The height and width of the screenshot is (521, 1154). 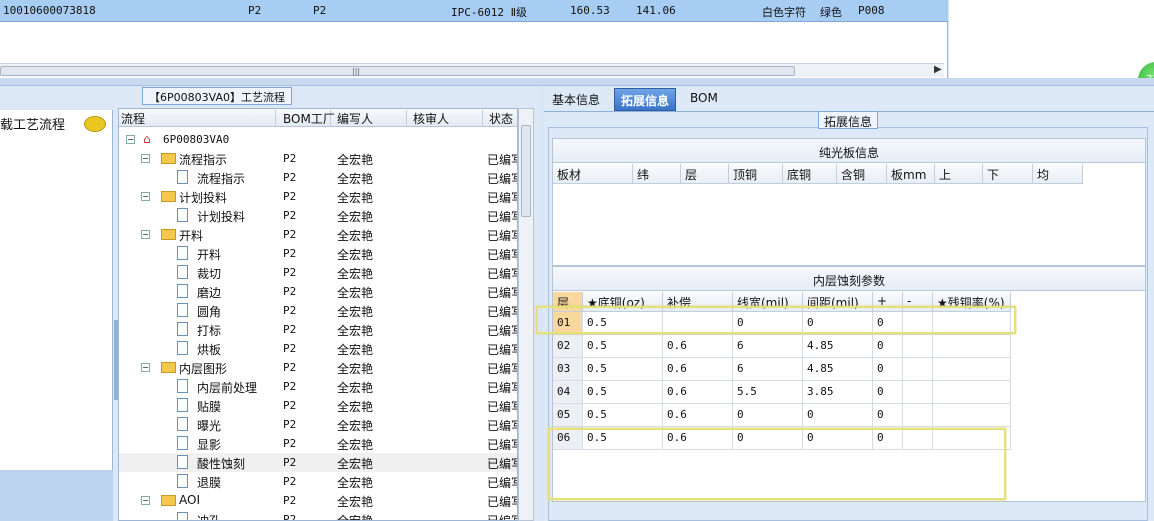 I want to click on etch-row-layer: 06, so click(x=568, y=438).